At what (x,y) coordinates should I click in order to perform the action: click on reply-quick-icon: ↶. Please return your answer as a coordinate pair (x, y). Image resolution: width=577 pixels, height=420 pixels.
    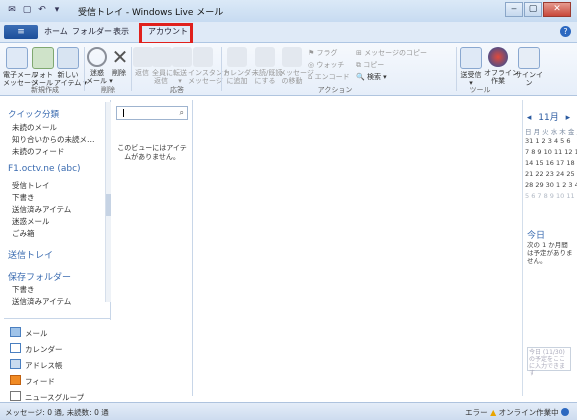
    Looking at the image, I should click on (42, 10).